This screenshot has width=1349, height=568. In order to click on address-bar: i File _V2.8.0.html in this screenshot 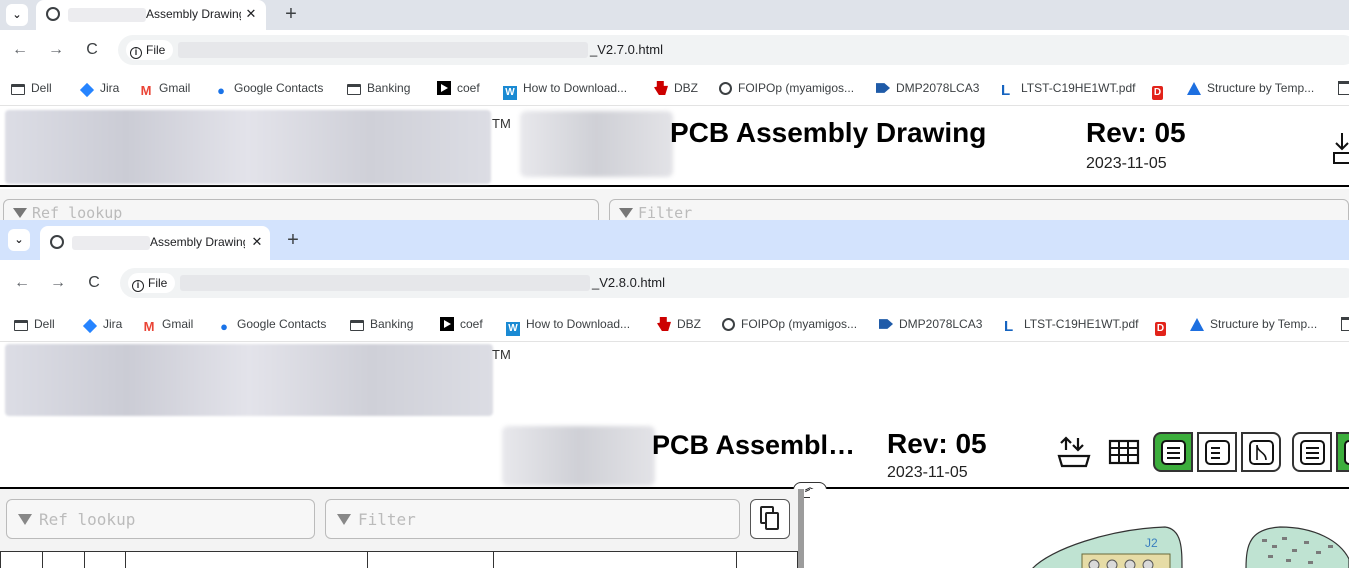, I will do `click(734, 283)`.